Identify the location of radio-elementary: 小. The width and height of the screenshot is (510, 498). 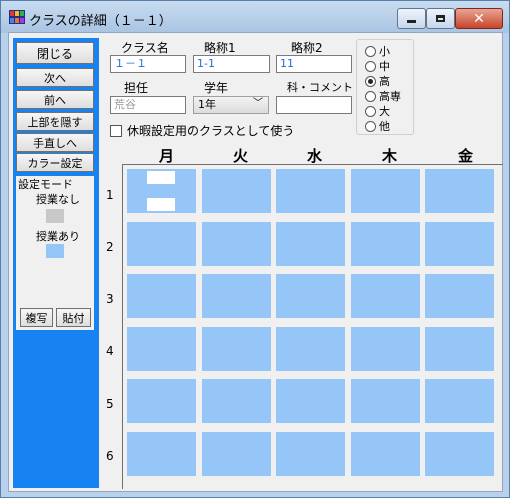
(377, 51).